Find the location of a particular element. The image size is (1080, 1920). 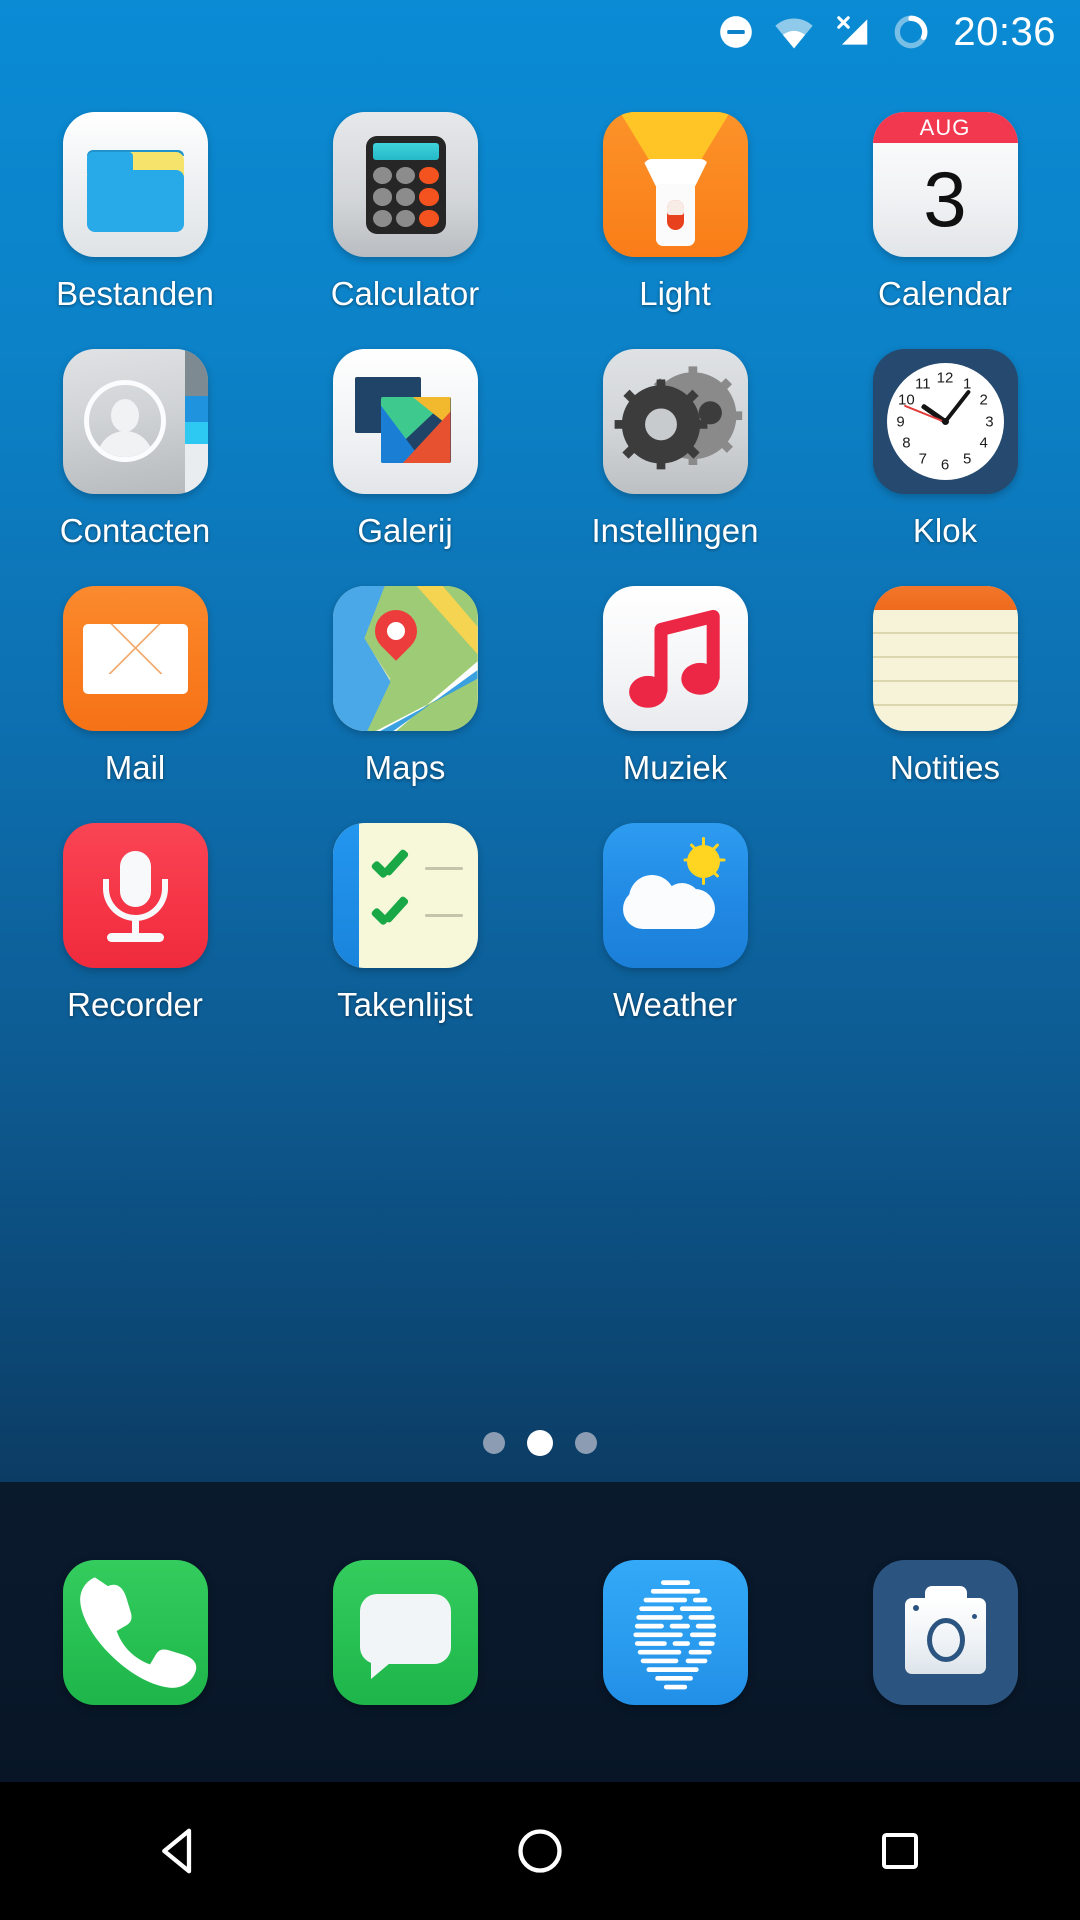

gallery-icon is located at coordinates (405, 421).